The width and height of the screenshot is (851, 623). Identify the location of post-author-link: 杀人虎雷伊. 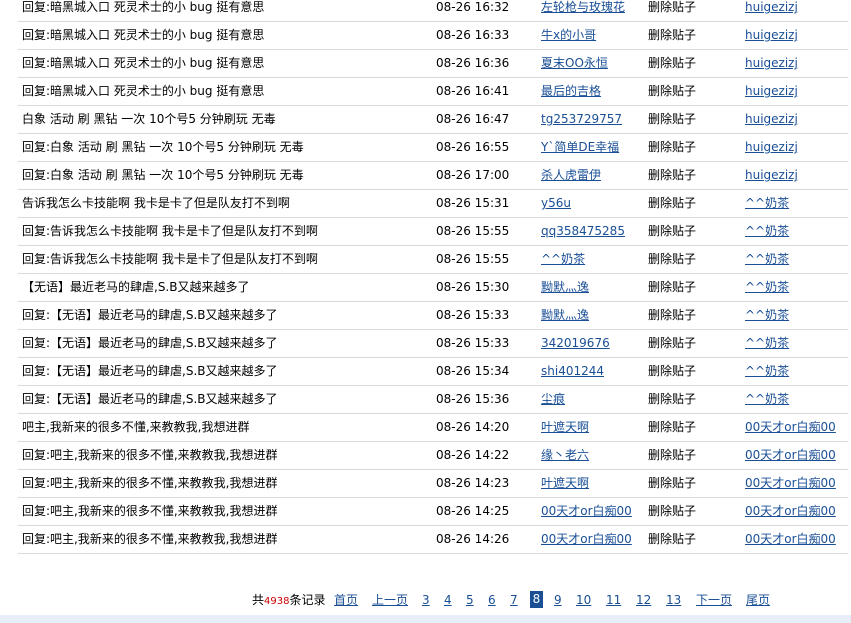
(571, 175).